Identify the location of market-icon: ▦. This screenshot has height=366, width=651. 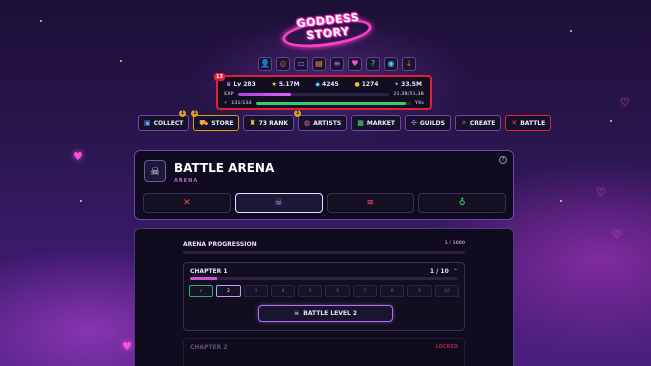
(360, 123).